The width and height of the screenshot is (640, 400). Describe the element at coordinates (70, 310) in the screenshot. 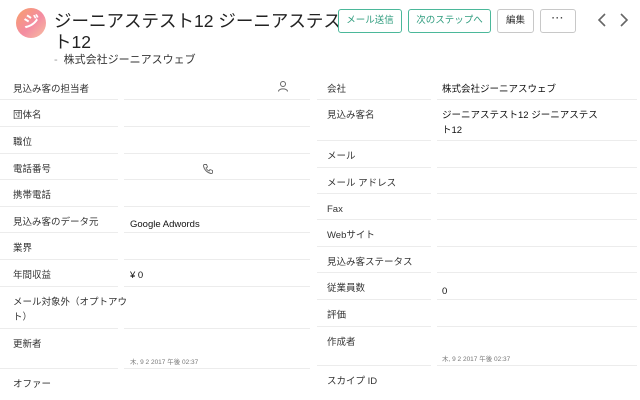

I see `field-label: メール対象外（オプトアウト）` at that location.